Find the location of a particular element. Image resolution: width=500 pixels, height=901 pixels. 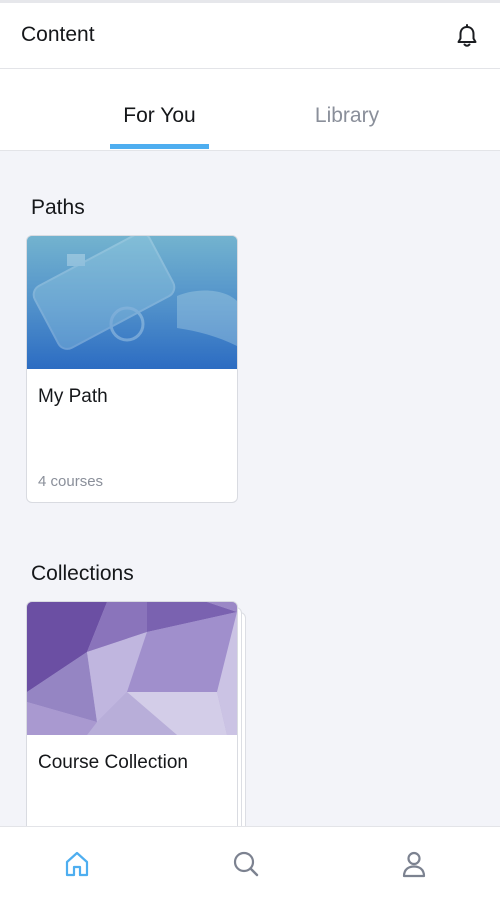

bottom-navigation is located at coordinates (250, 863).